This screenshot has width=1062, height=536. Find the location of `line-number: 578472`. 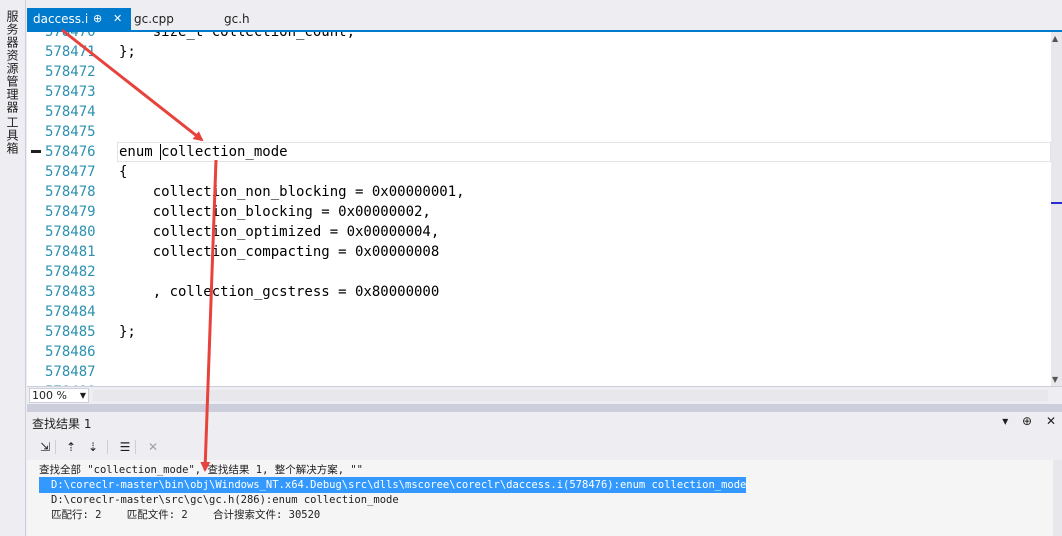

line-number: 578472 is located at coordinates (70, 72).